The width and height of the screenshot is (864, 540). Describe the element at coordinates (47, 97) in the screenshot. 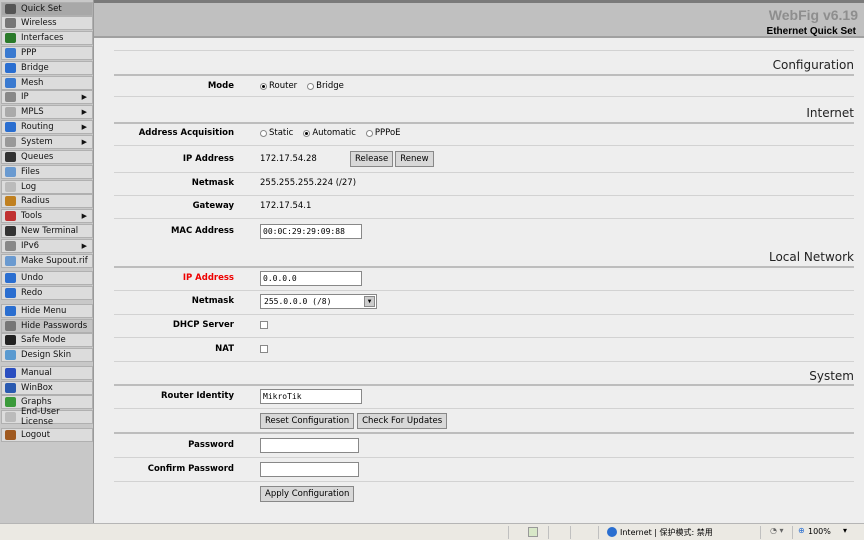

I see `sidebar-item-ip: IP ▶` at that location.